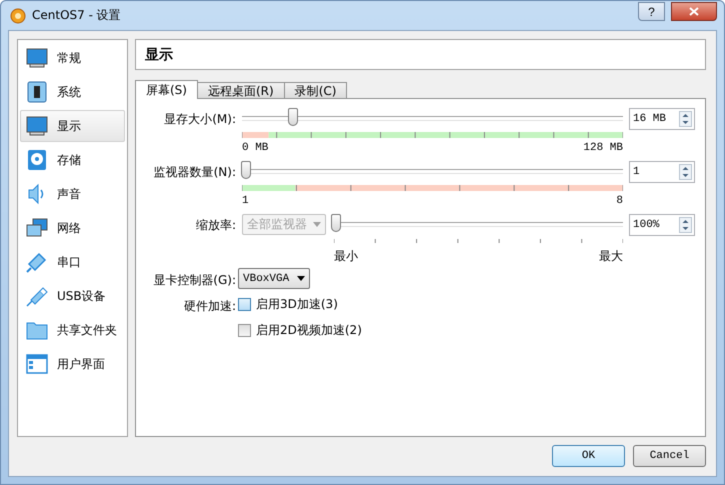 This screenshot has width=725, height=485. What do you see at coordinates (69, 126) in the screenshot?
I see `sidebar-label: 显示` at bounding box center [69, 126].